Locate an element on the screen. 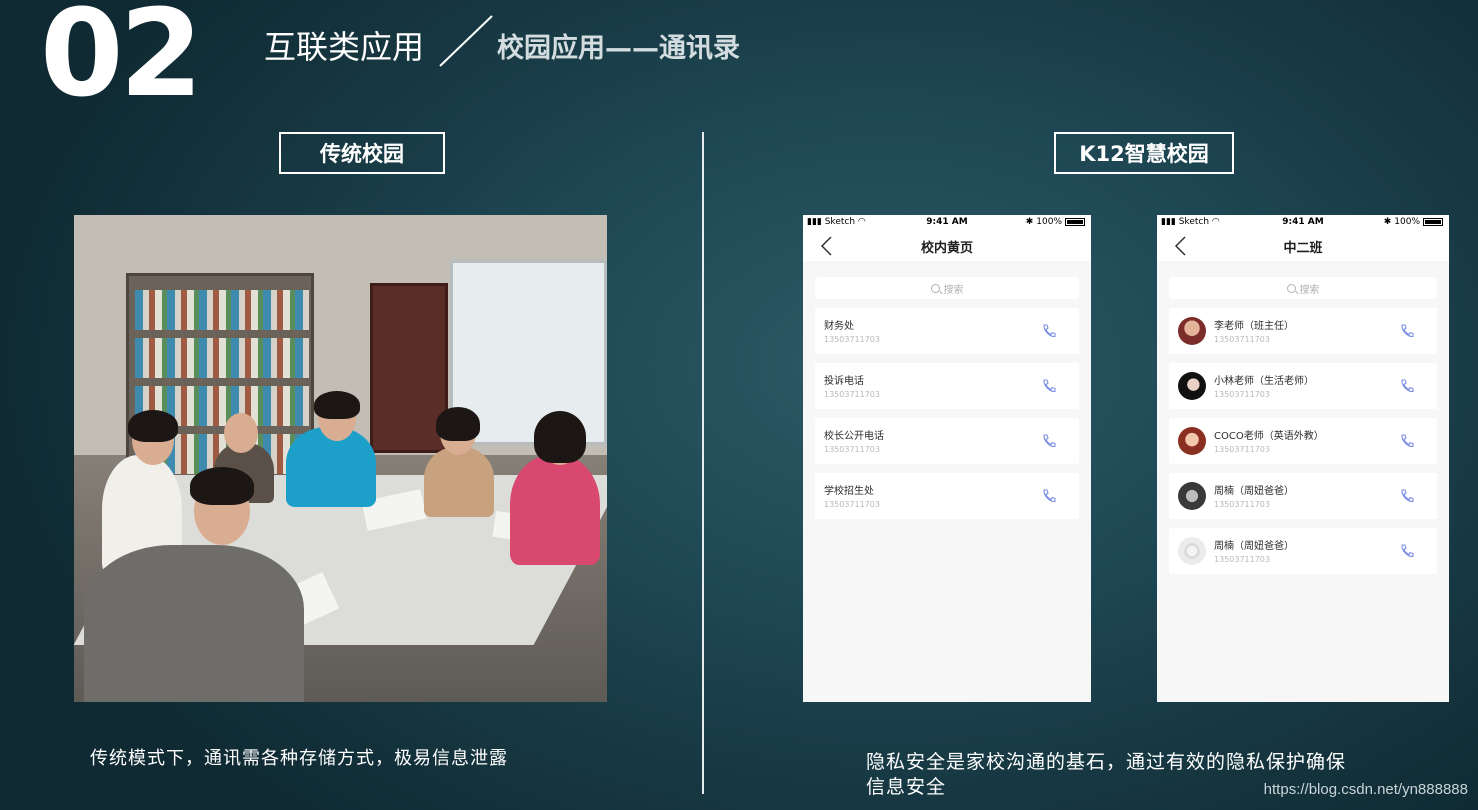 Image resolution: width=1478 pixels, height=810 pixels. caption-k12-line1: 隐私安全是家校沟通的基石，通过有效的隐私保护确保 is located at coordinates (1106, 762).